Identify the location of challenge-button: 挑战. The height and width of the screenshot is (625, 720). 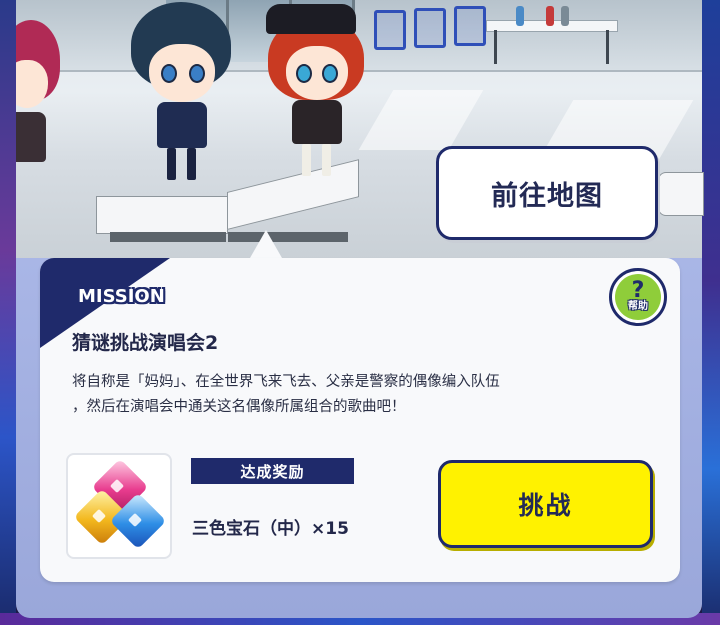
(545, 504).